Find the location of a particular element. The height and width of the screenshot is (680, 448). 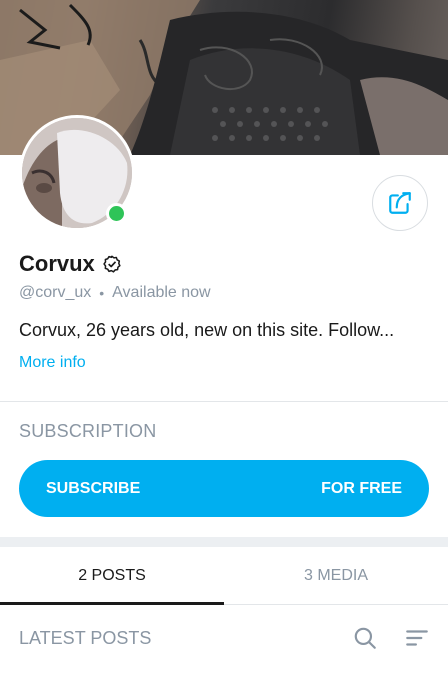

profile-name: Corvux is located at coordinates (57, 263).